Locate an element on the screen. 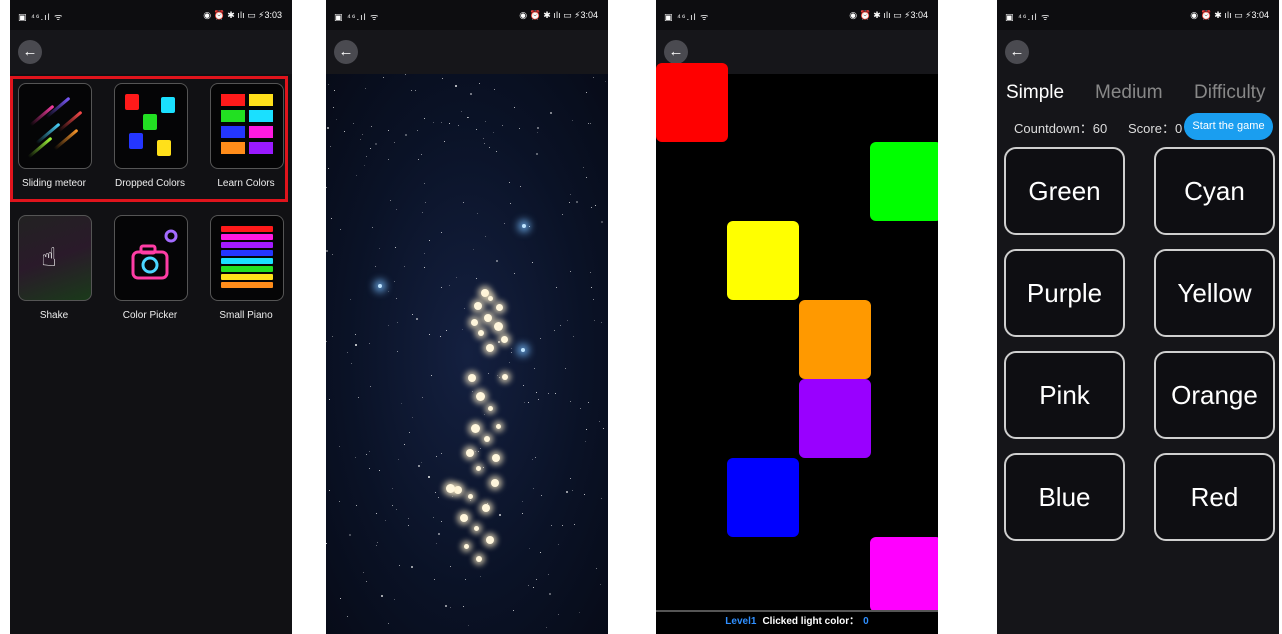 The image size is (1282, 634). tab-medium: Medium is located at coordinates (1129, 93).